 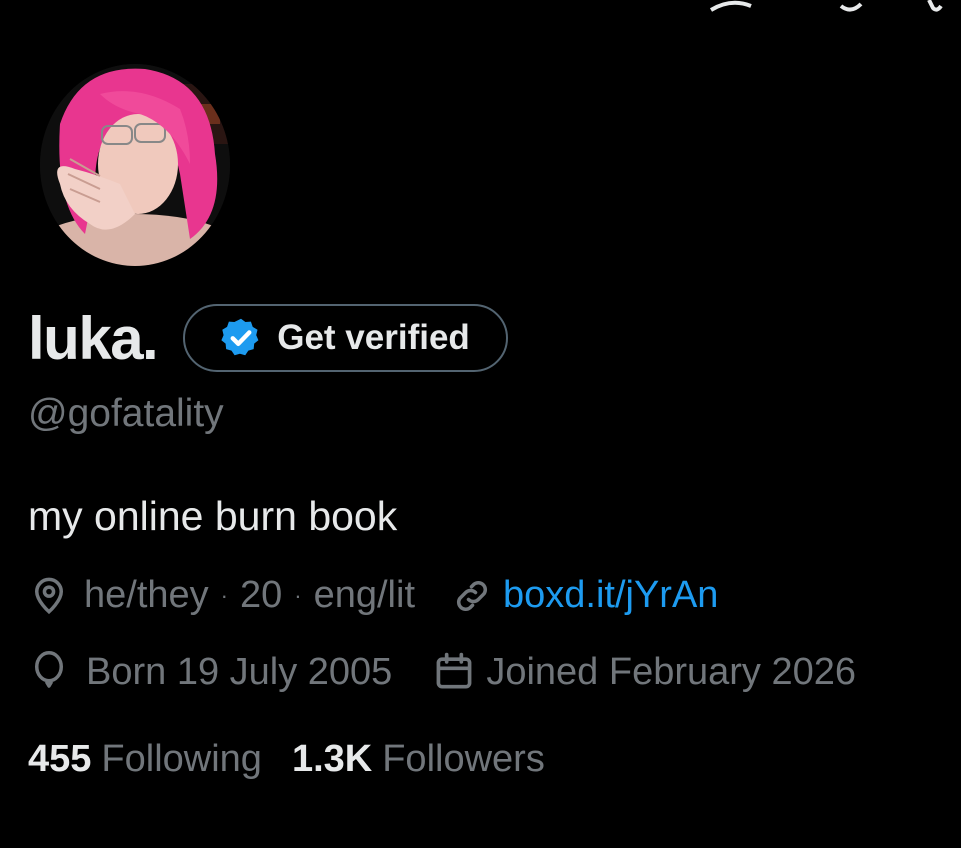 I want to click on name-row: luka. Get verified, so click(x=268, y=338).